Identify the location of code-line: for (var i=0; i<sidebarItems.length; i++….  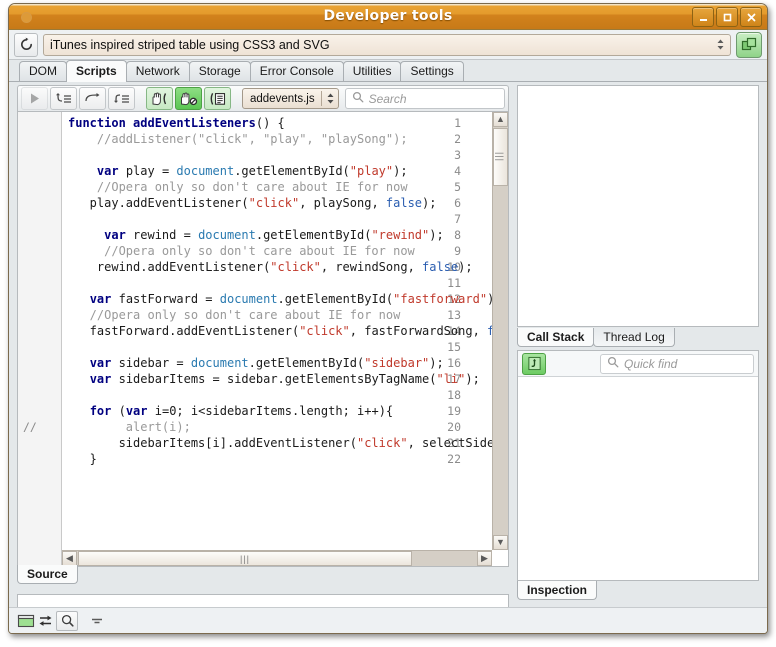
(241, 411).